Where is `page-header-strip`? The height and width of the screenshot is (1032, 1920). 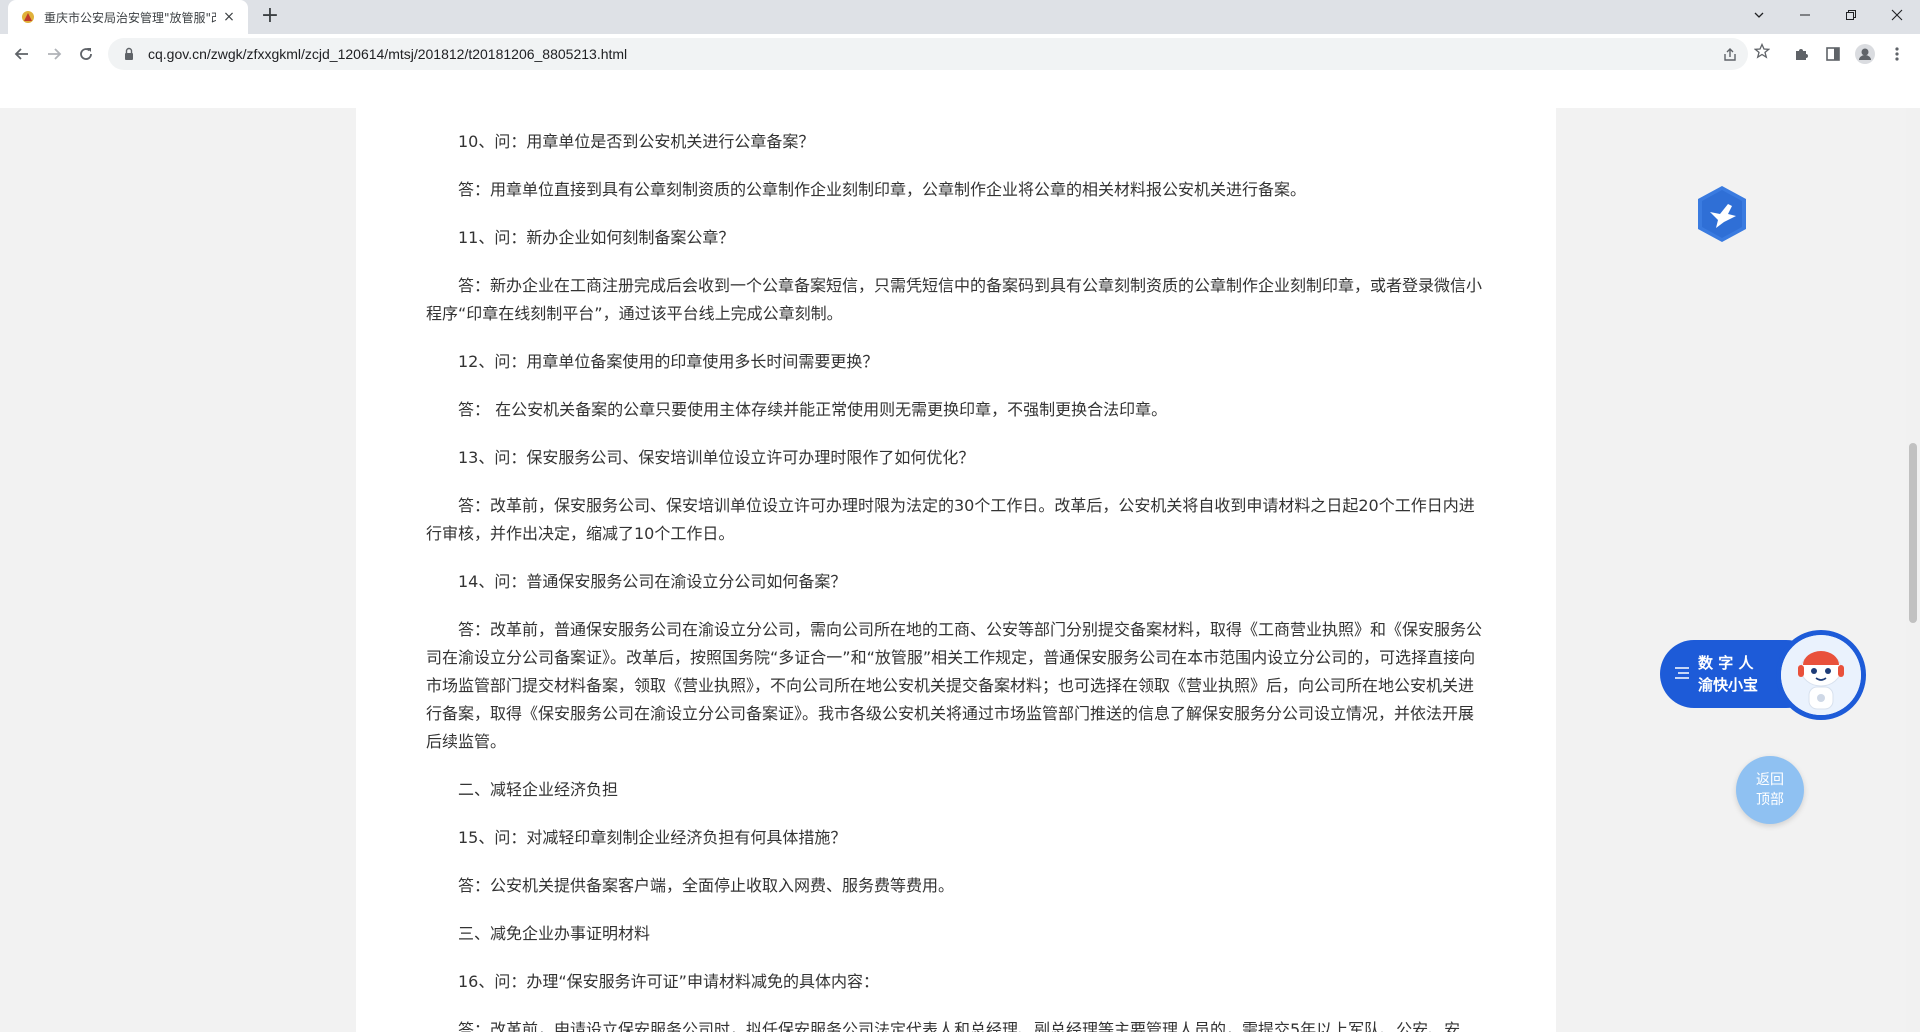 page-header-strip is located at coordinates (960, 91).